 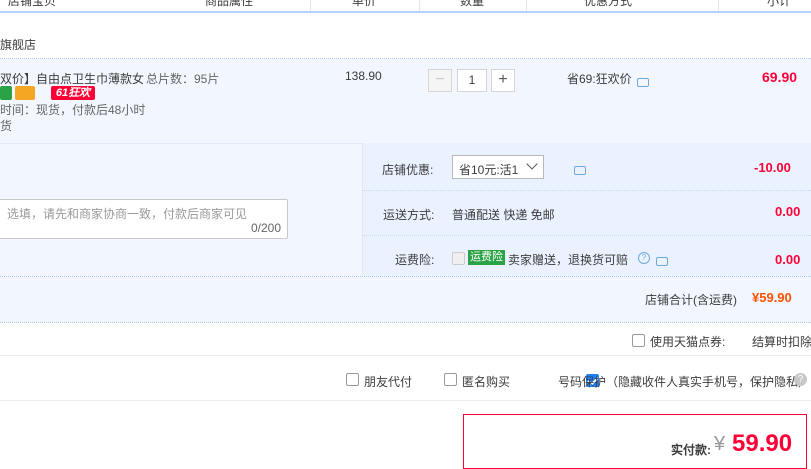 What do you see at coordinates (73, 110) in the screenshot?
I see `delivery-time: 时间：现货，付款后48小时` at bounding box center [73, 110].